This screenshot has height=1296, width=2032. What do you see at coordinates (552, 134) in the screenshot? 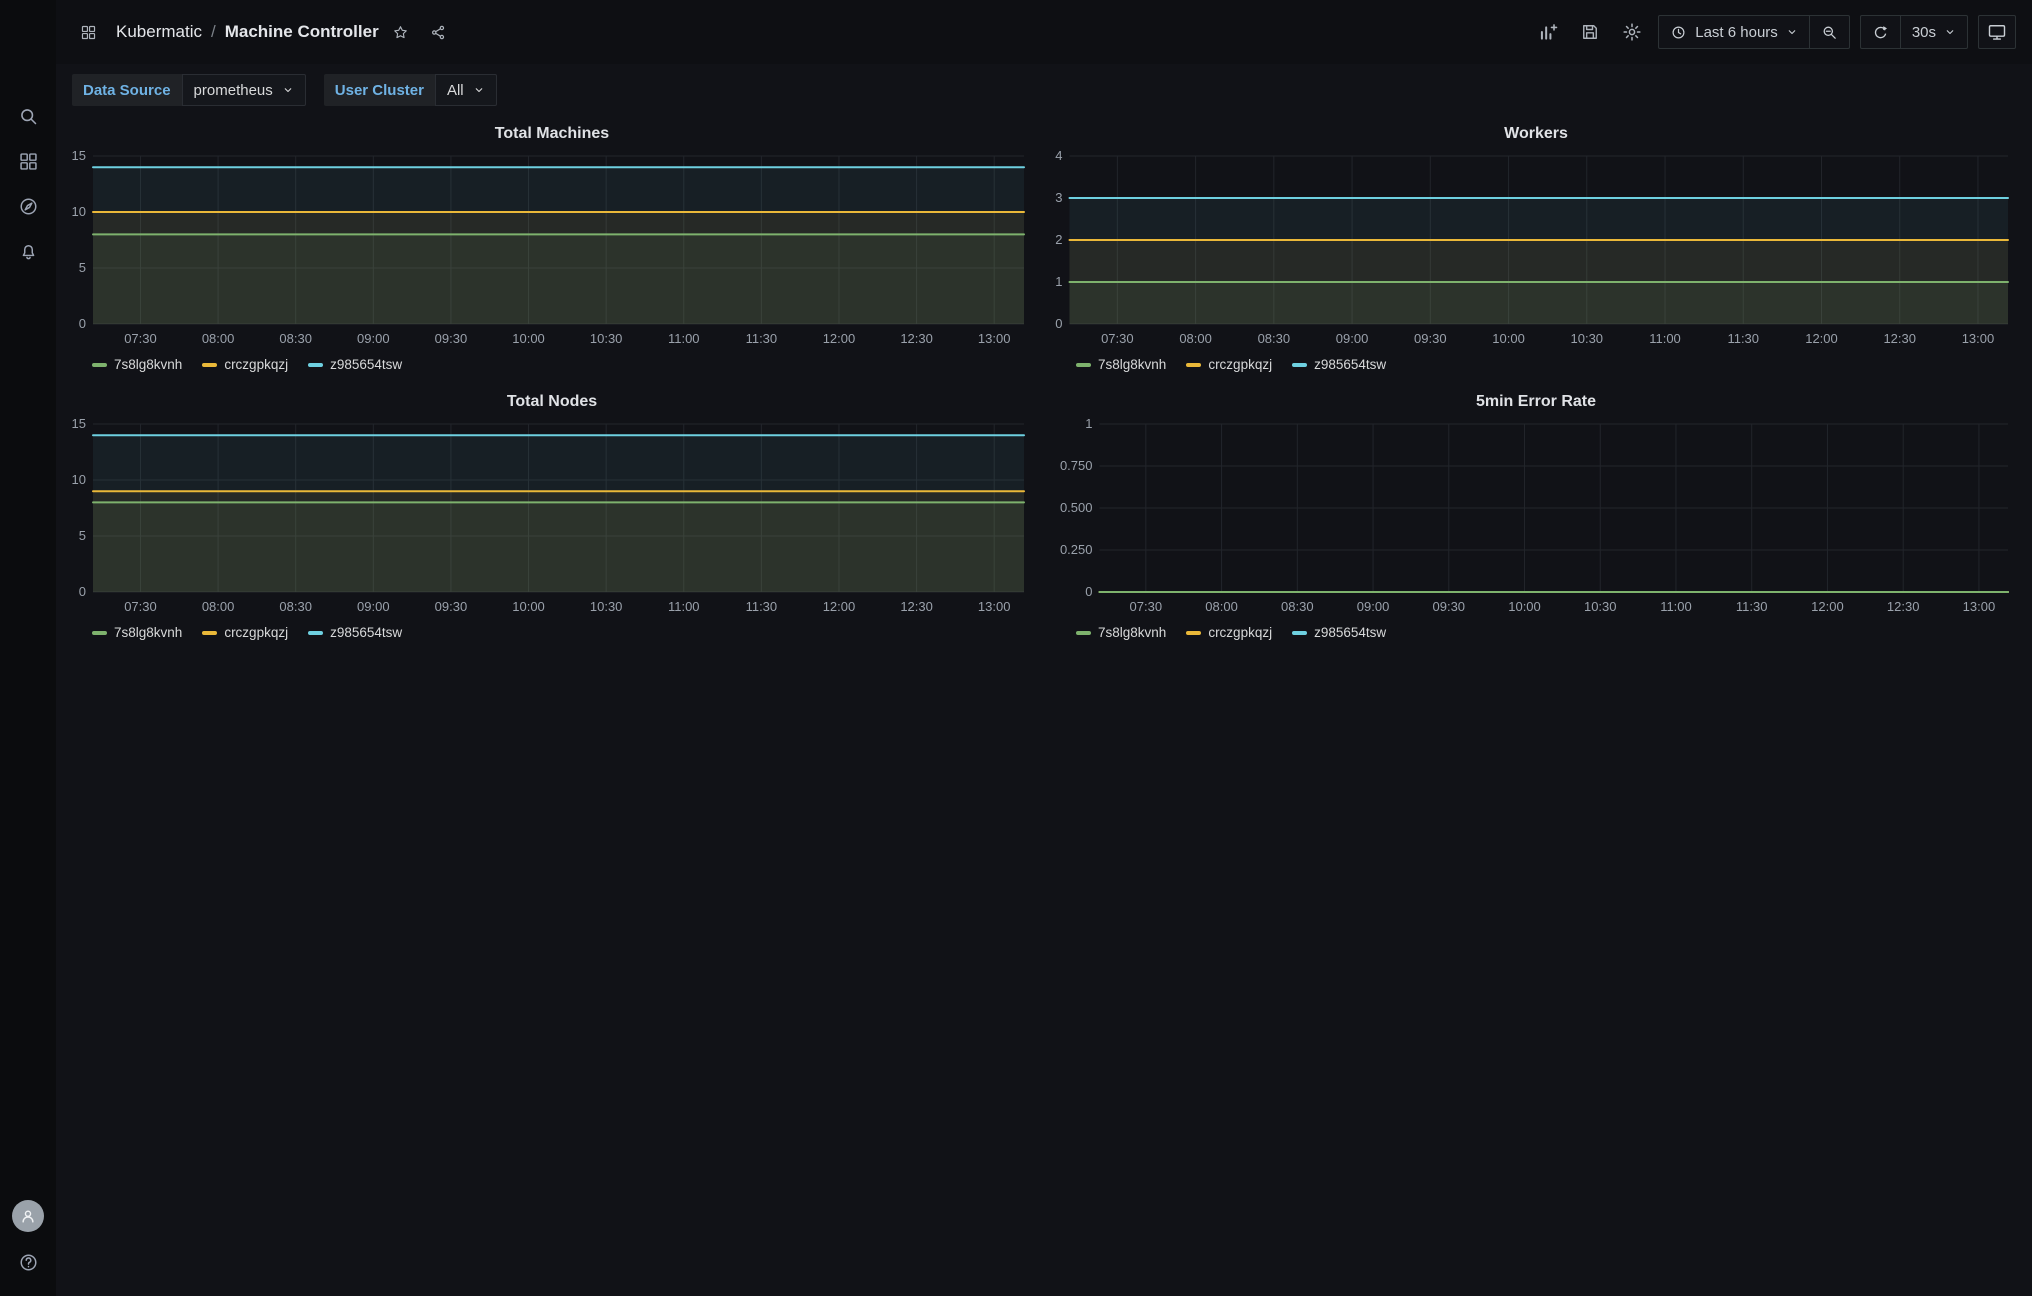
I see `panel-title: Total Machines` at bounding box center [552, 134].